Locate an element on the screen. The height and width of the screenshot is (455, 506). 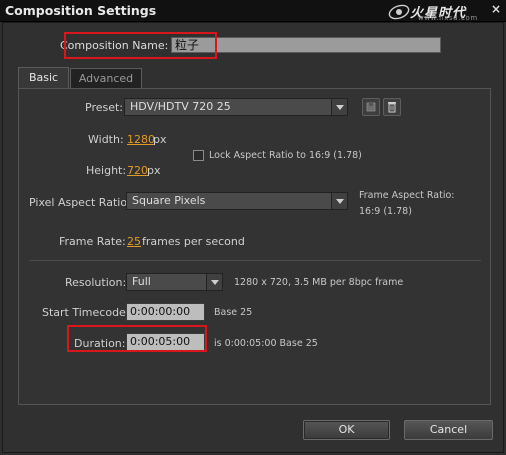
resolution-info: 1280 x 720, 3.5 MB per 8bpc frame is located at coordinates (319, 282).